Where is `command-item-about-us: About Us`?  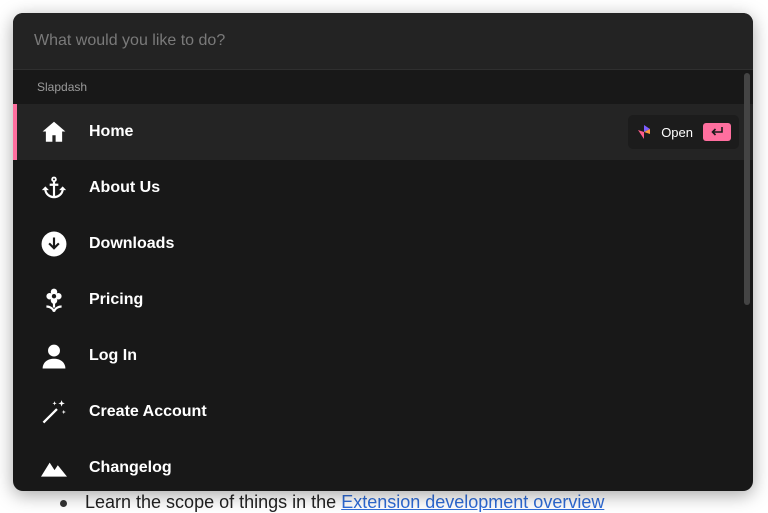
command-item-about-us: About Us is located at coordinates (383, 188).